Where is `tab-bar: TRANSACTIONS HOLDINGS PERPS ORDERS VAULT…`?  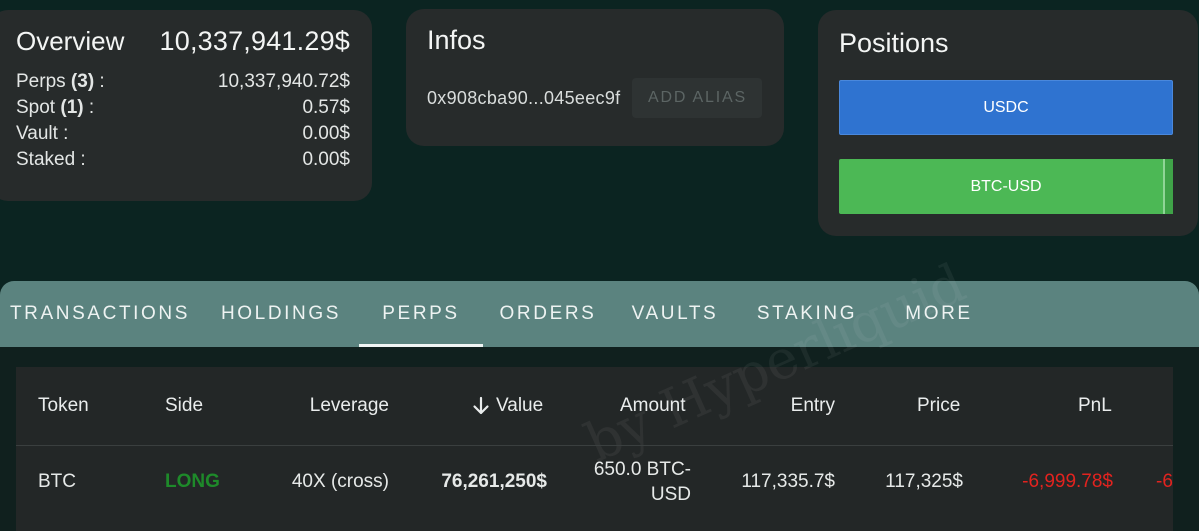
tab-bar: TRANSACTIONS HOLDINGS PERPS ORDERS VAULT… is located at coordinates (599, 314).